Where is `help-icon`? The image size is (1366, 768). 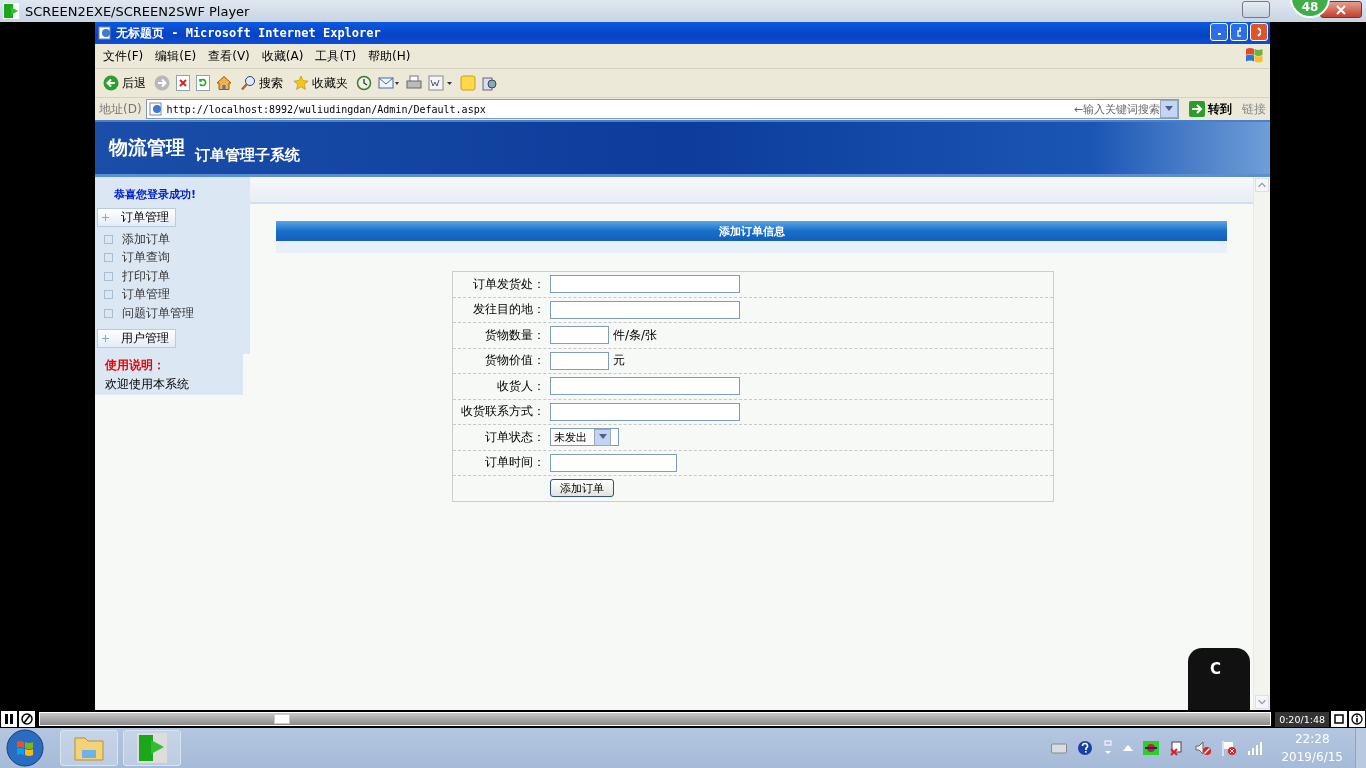
help-icon is located at coordinates (1085, 748).